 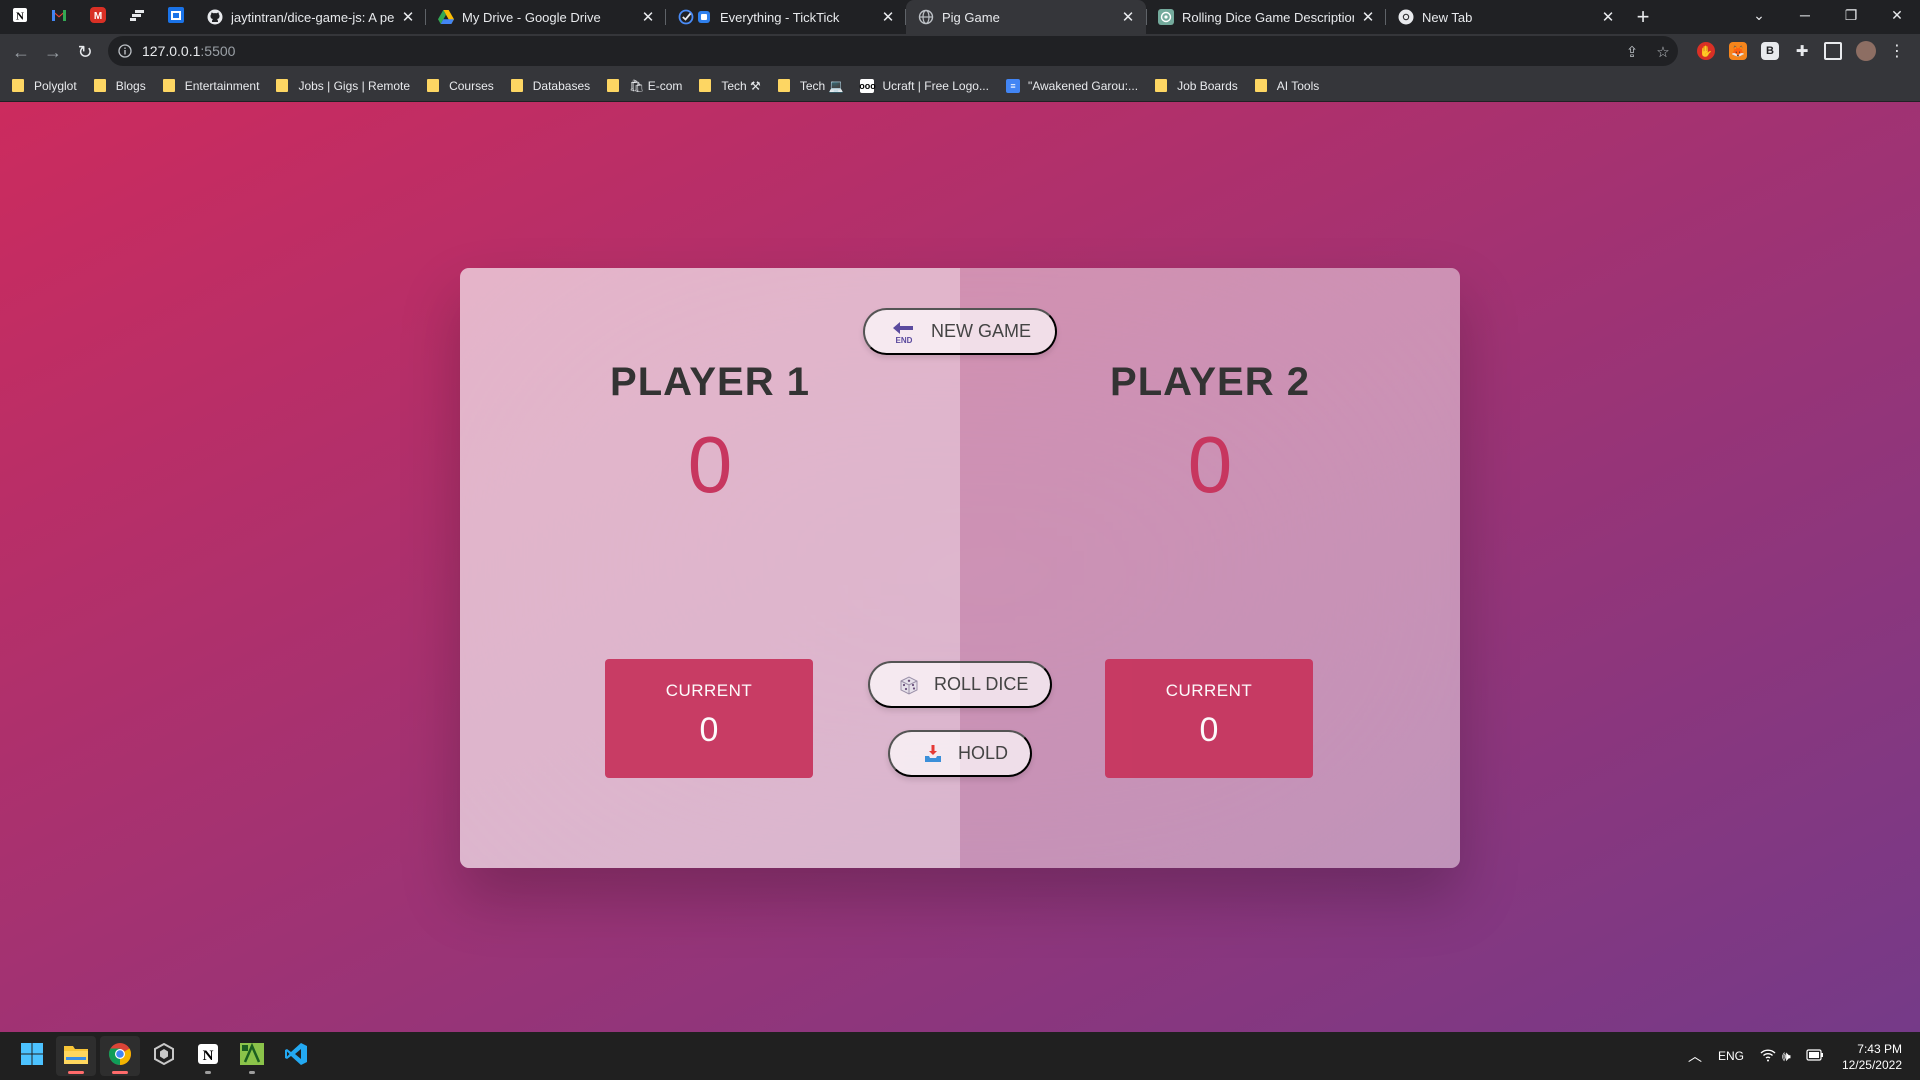 I want to click on wifi-indicator, so click(x=1768, y=1056).